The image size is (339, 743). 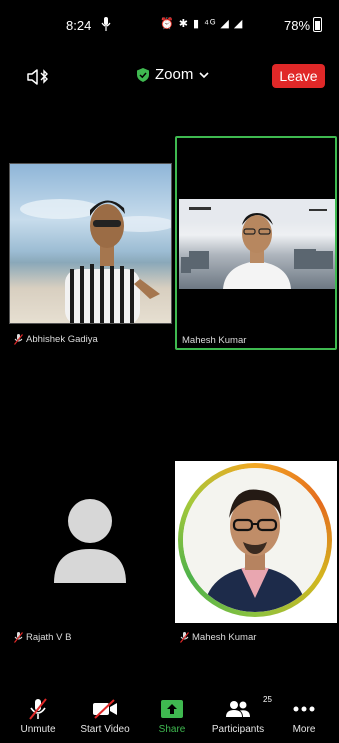 I want to click on unmute-button: Unmute, so click(x=38, y=716).